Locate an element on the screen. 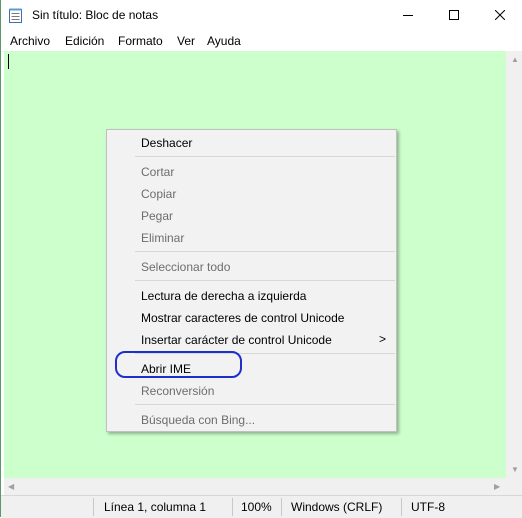  ctx-reconversion: Reconversión is located at coordinates (178, 391).